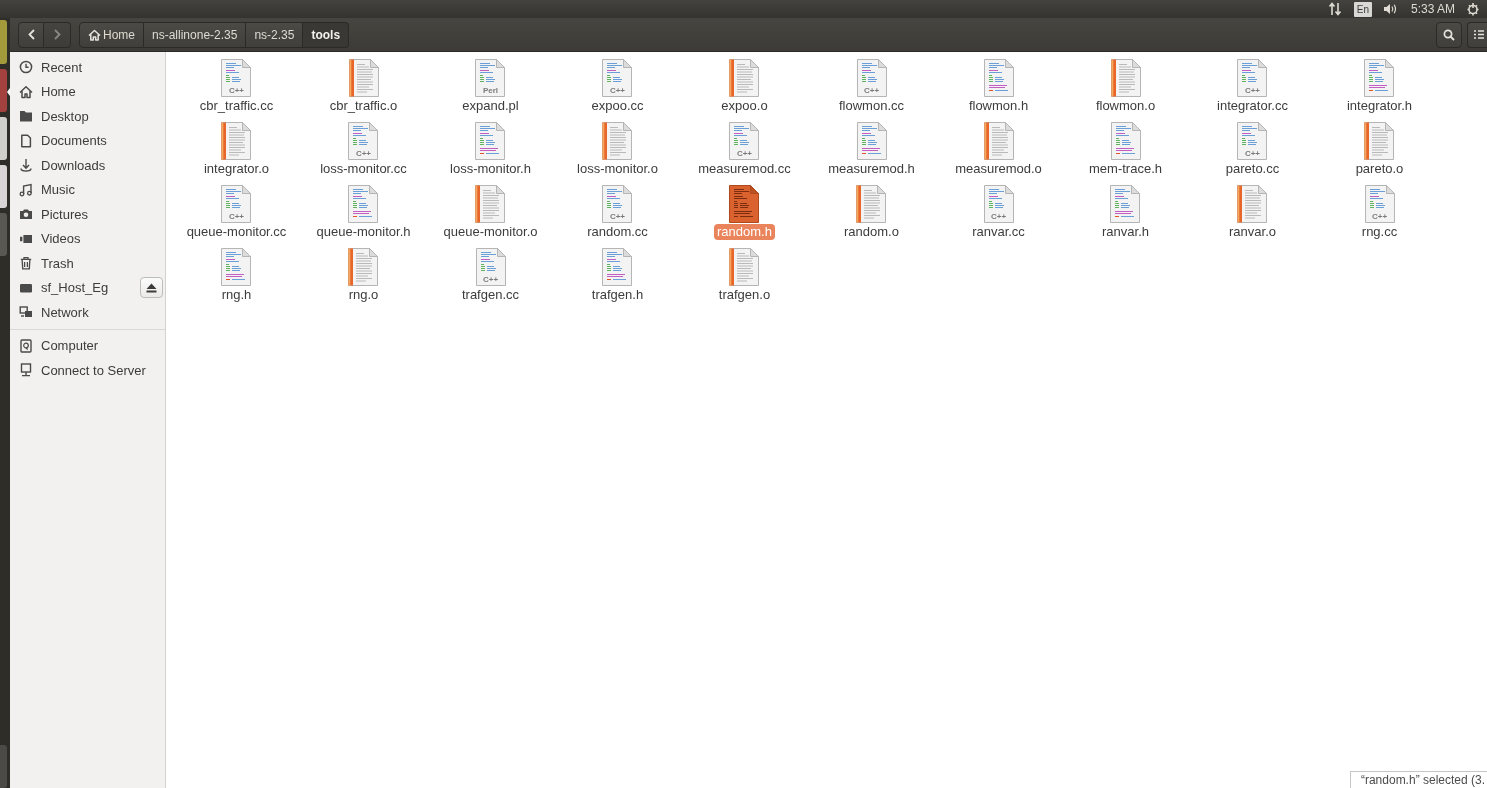  I want to click on list-icon, so click(1479, 34).